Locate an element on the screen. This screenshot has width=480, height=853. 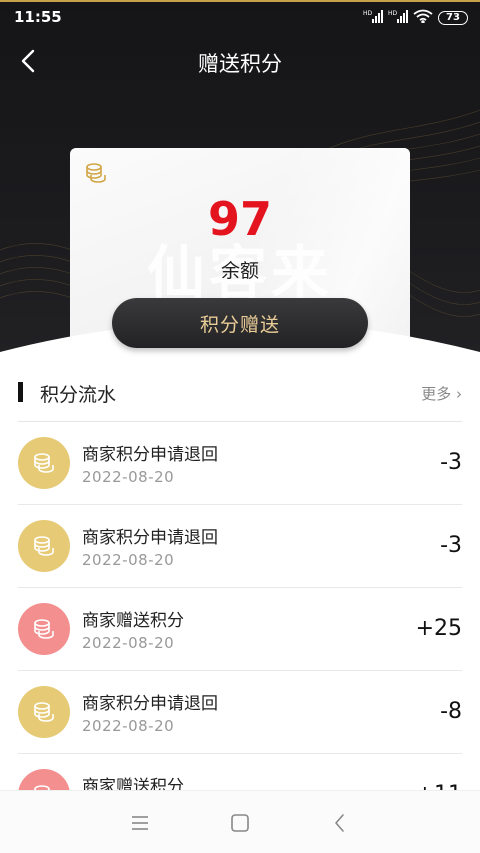
home-button is located at coordinates (240, 823).